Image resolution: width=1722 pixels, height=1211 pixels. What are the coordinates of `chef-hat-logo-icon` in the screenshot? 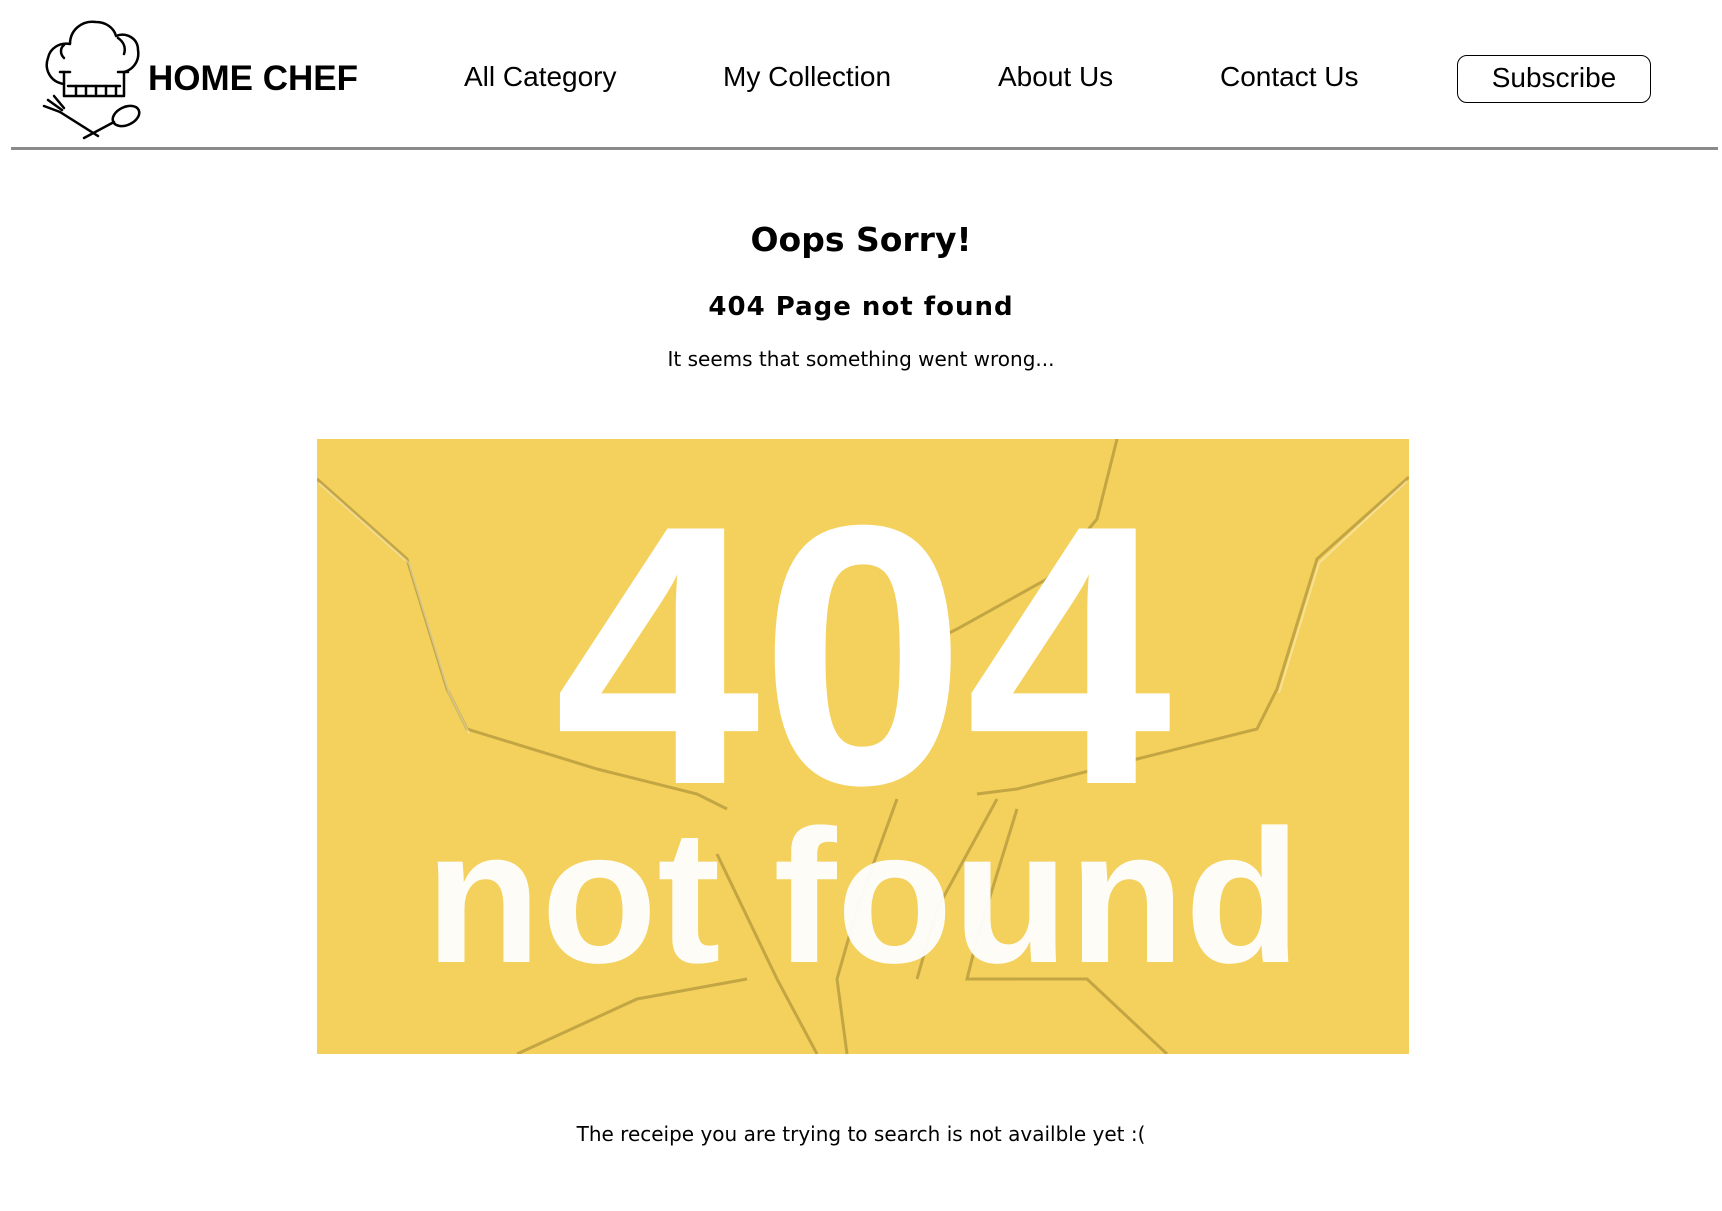 It's located at (94, 78).